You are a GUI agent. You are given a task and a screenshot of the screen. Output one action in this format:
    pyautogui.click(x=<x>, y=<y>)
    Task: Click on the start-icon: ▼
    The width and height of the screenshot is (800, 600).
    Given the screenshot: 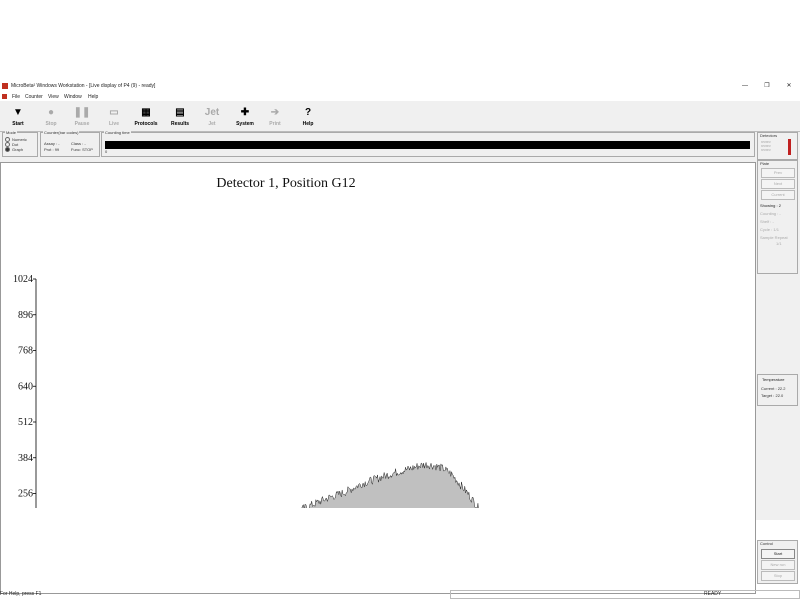 What is the action you would take?
    pyautogui.click(x=18, y=112)
    